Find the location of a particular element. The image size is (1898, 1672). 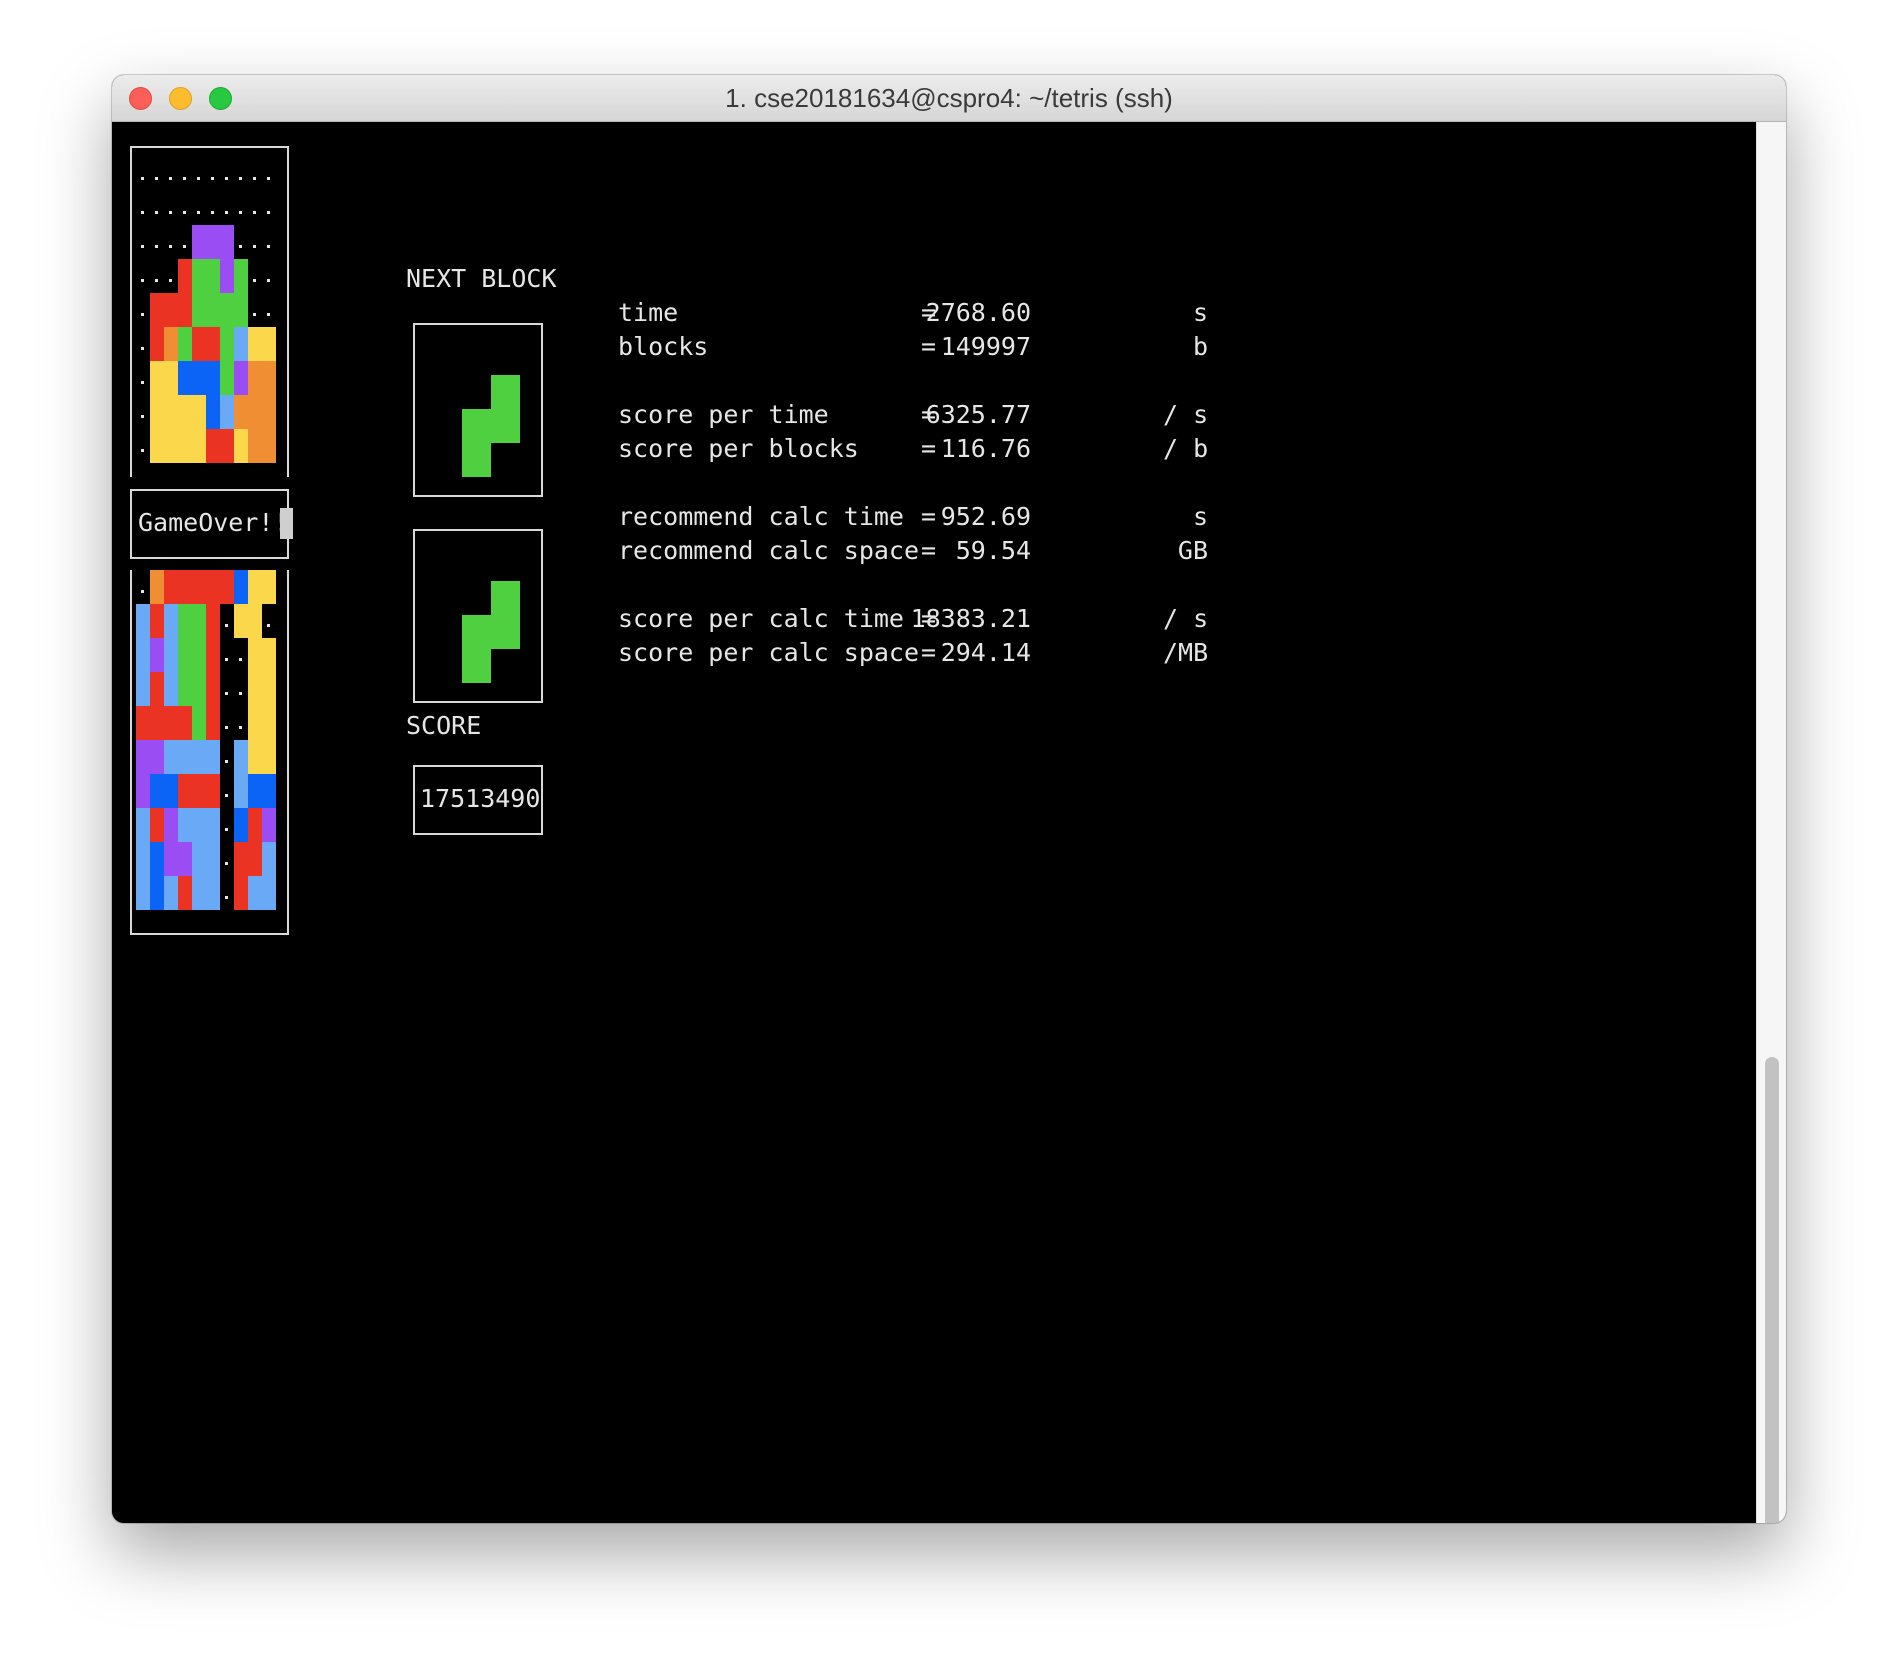

stat-value: 59.54 is located at coordinates (993, 550).